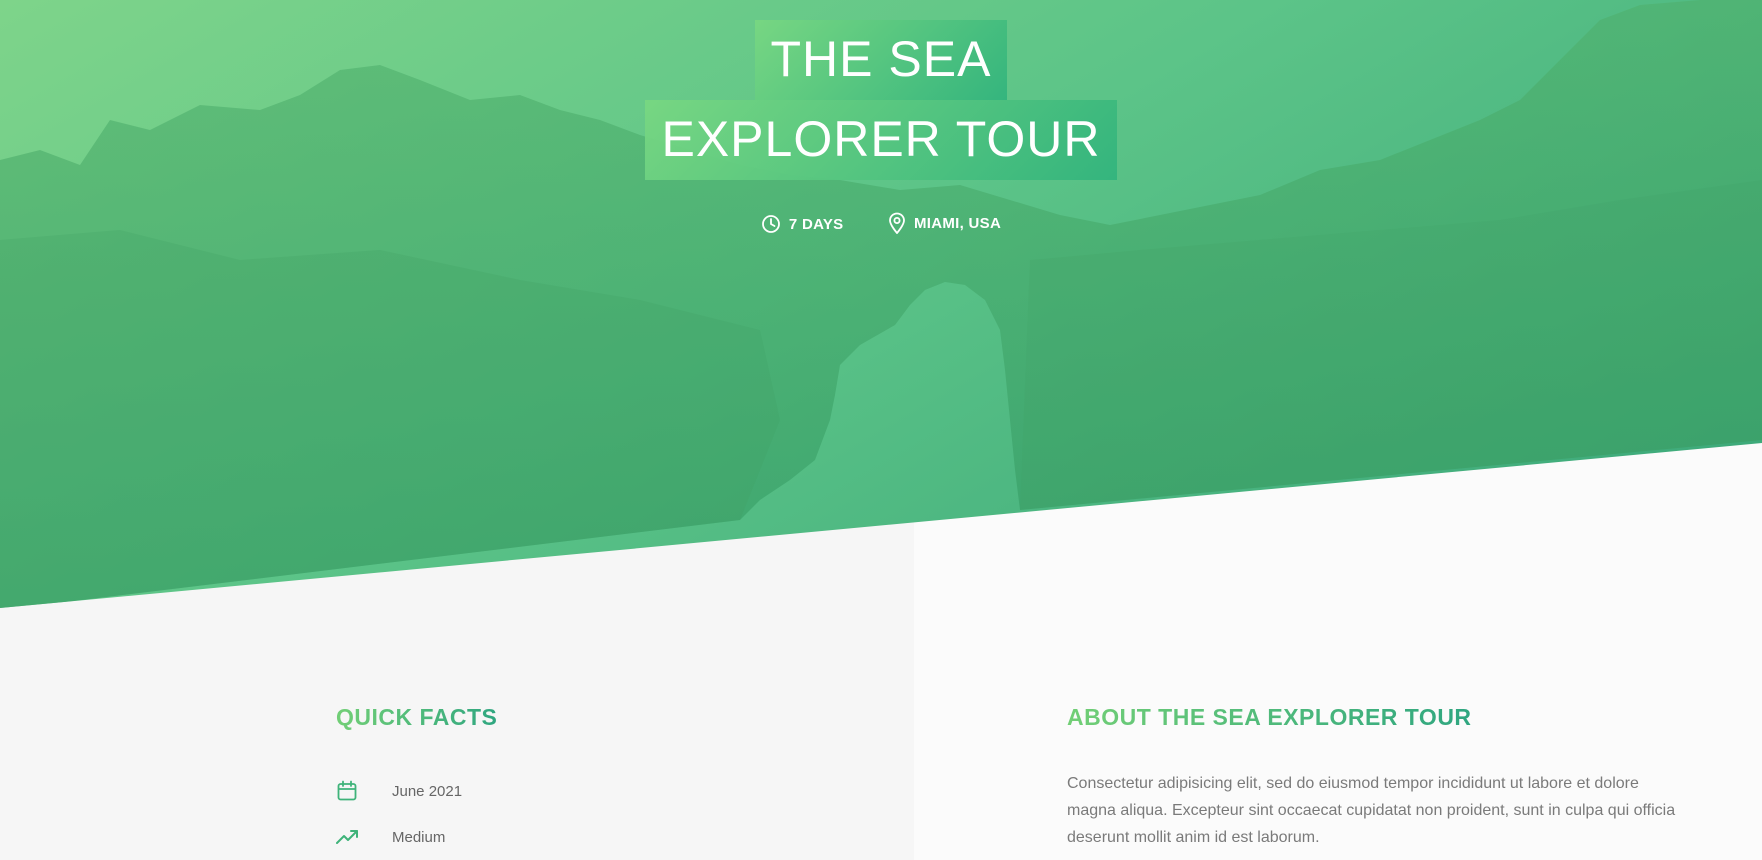 This screenshot has height=860, width=1762. What do you see at coordinates (881, 60) in the screenshot?
I see `hero-title-line1: THE SEA` at bounding box center [881, 60].